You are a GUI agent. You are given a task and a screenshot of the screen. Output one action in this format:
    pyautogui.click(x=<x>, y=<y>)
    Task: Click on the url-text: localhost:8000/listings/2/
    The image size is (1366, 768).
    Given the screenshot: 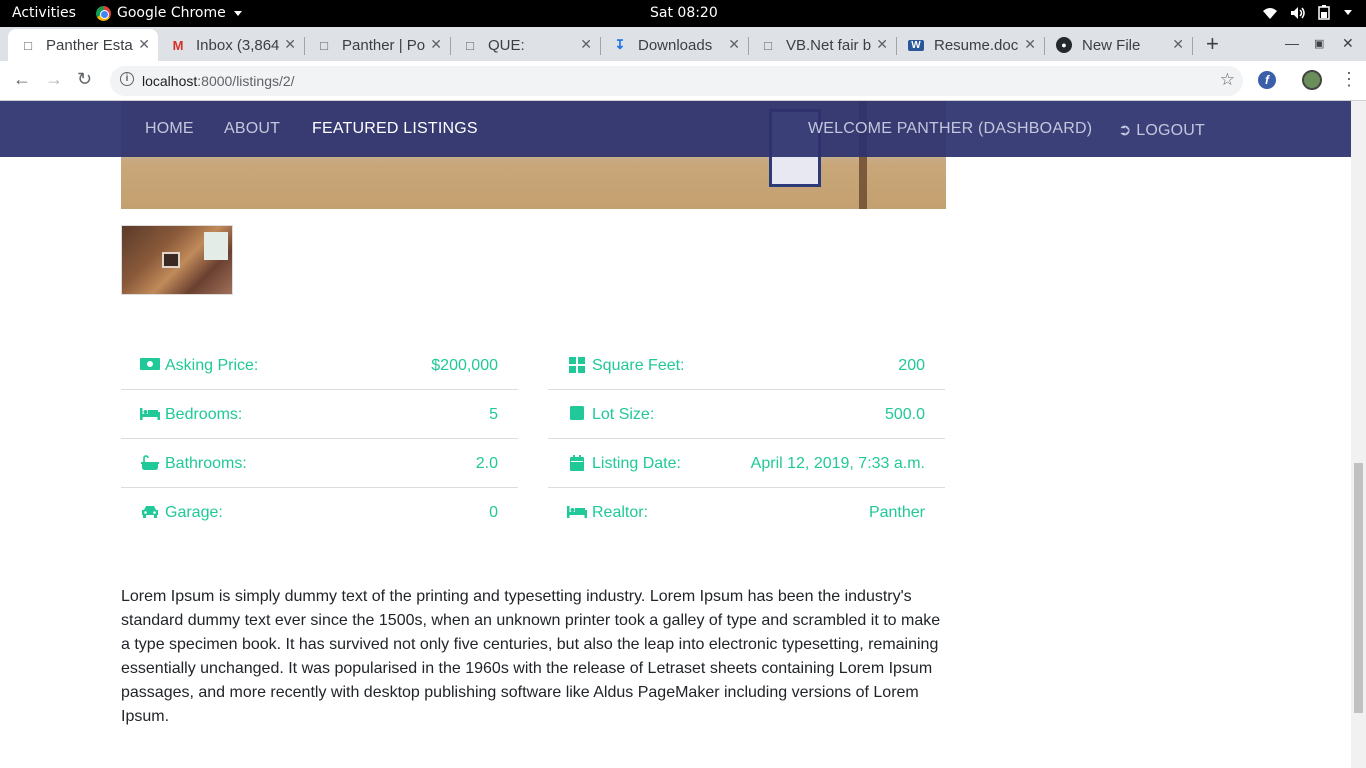 What is the action you would take?
    pyautogui.click(x=218, y=81)
    